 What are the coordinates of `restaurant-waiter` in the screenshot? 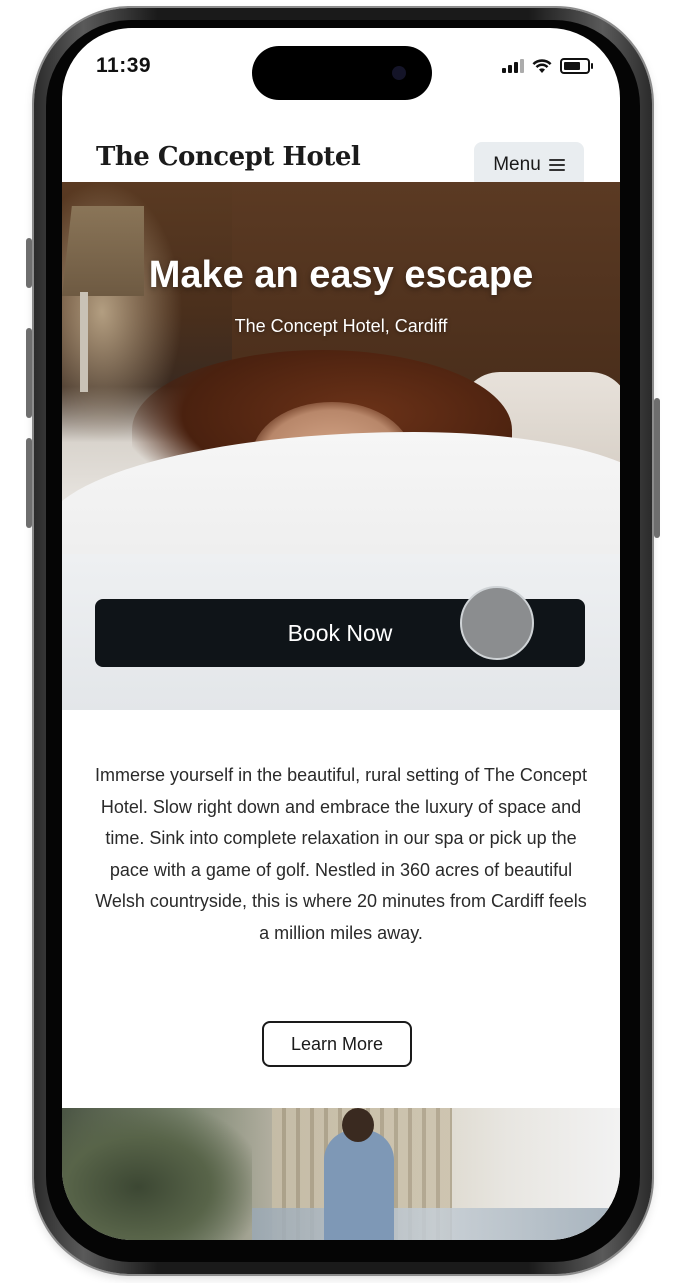 It's located at (359, 1185).